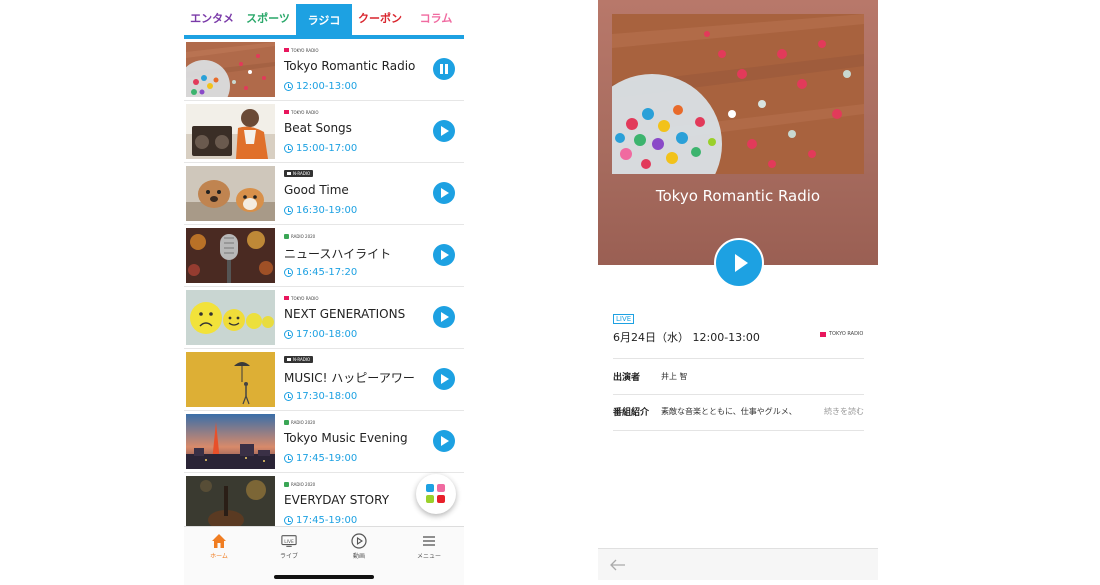 The height and width of the screenshot is (585, 1100). What do you see at coordinates (674, 376) in the screenshot?
I see `performer-value: 井上 智` at bounding box center [674, 376].